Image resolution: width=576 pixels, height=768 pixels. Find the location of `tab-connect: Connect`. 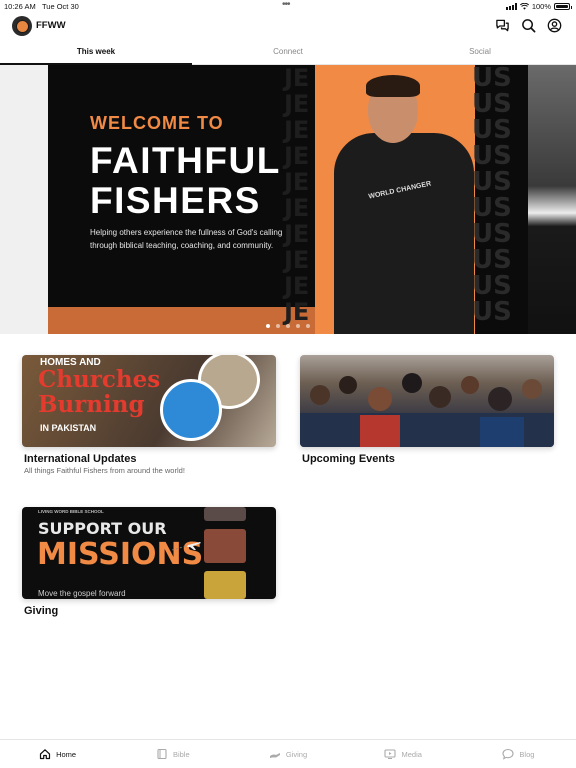

tab-connect: Connect is located at coordinates (288, 53).